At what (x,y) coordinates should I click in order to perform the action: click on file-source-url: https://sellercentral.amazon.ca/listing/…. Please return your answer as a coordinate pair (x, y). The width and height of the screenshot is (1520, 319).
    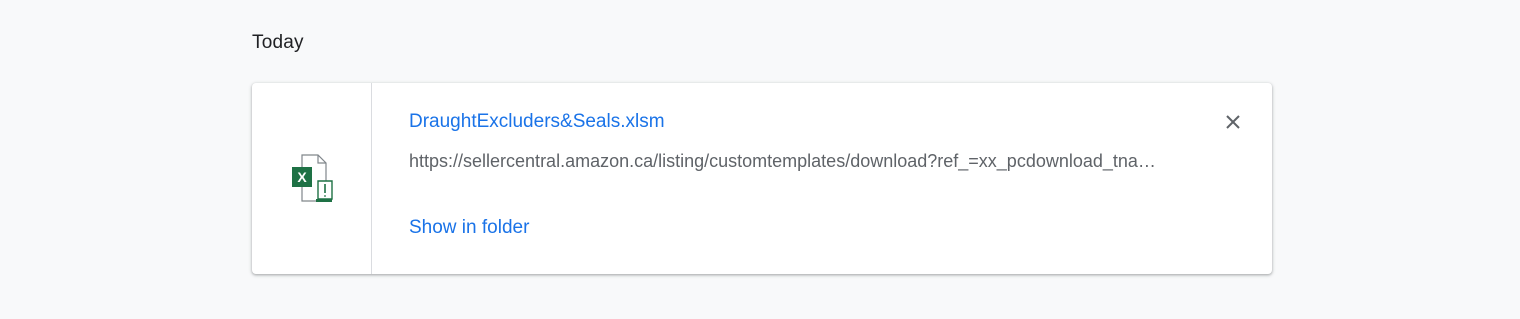
    Looking at the image, I should click on (784, 161).